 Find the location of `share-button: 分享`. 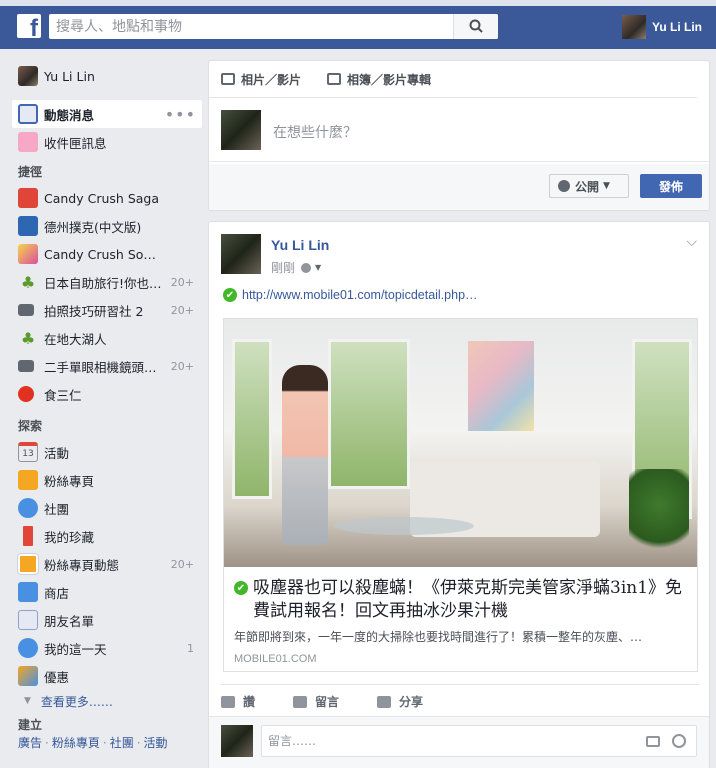

share-button: 分享 is located at coordinates (400, 701).